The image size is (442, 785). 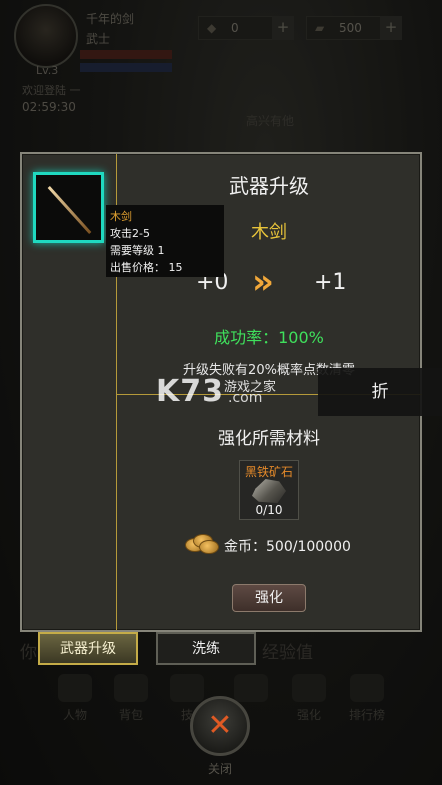 I want to click on iron-ore-icon, so click(x=269, y=491).